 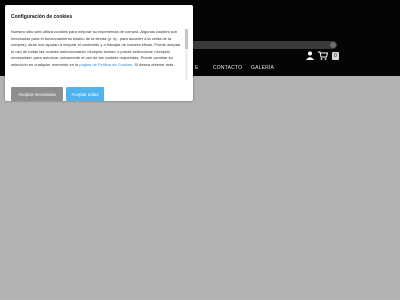 I want to click on accept-necessary-button: Aceptar necesarias, so click(x=37, y=94).